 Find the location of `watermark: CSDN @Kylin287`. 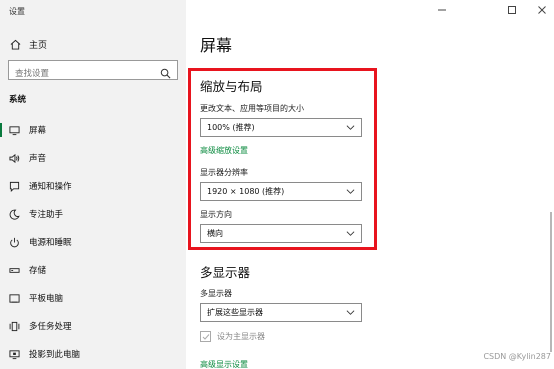

watermark: CSDN @Kylin287 is located at coordinates (517, 356).